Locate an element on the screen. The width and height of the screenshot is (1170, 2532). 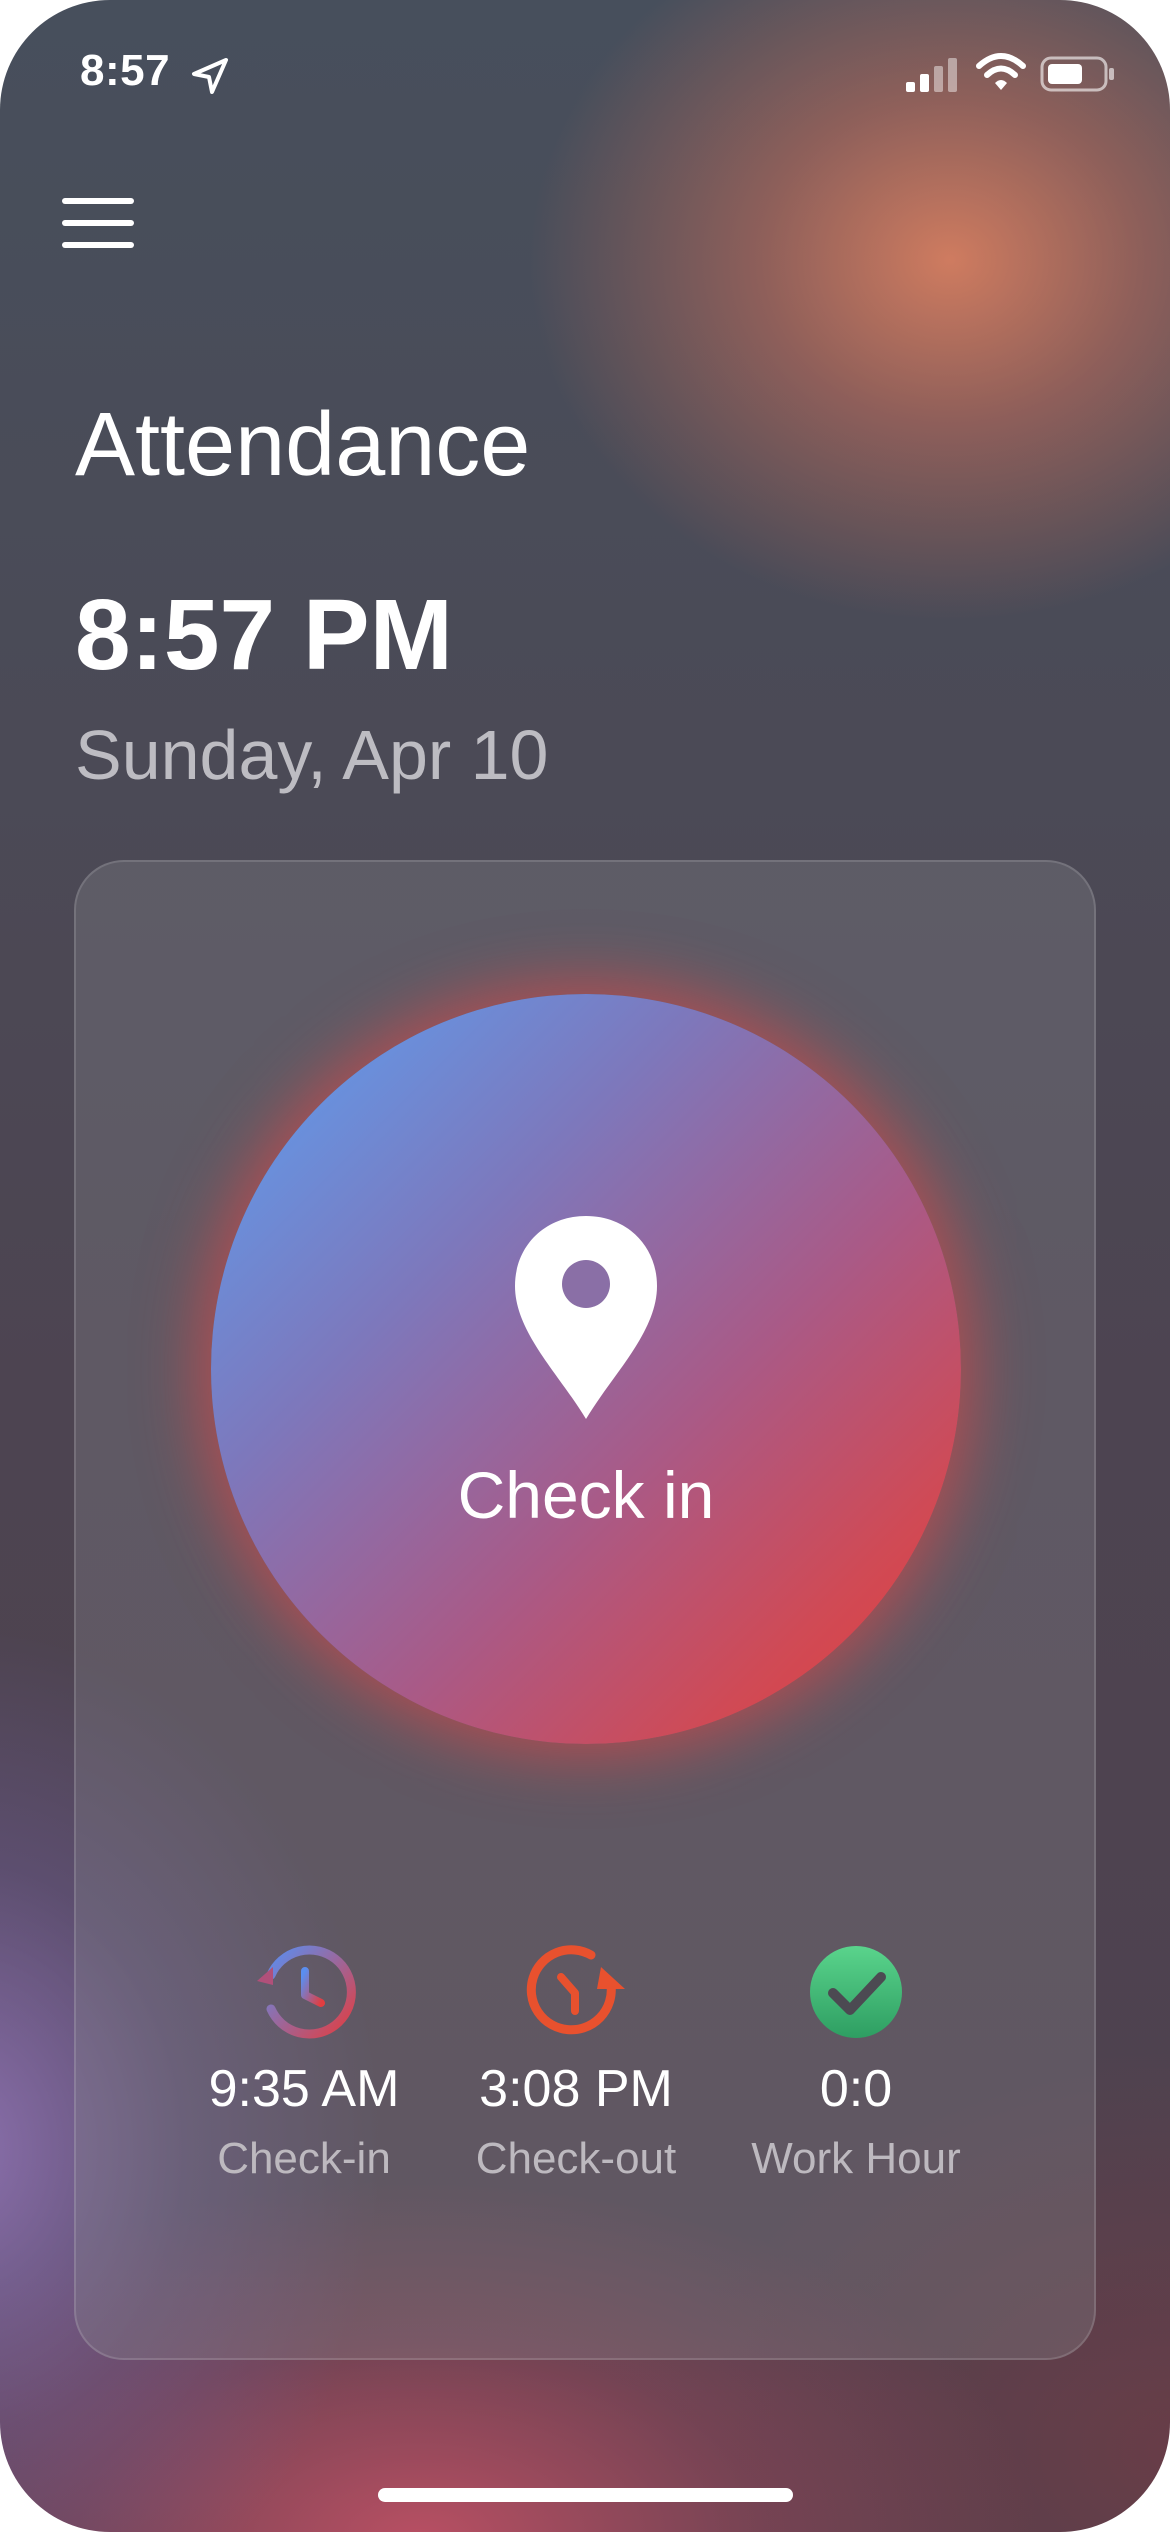
clock-forward-icon is located at coordinates (575, 1990).